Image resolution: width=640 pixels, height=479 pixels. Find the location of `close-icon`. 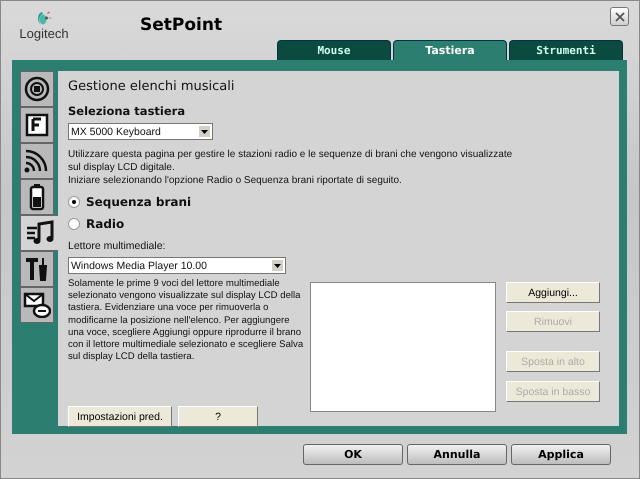

close-icon is located at coordinates (619, 17).